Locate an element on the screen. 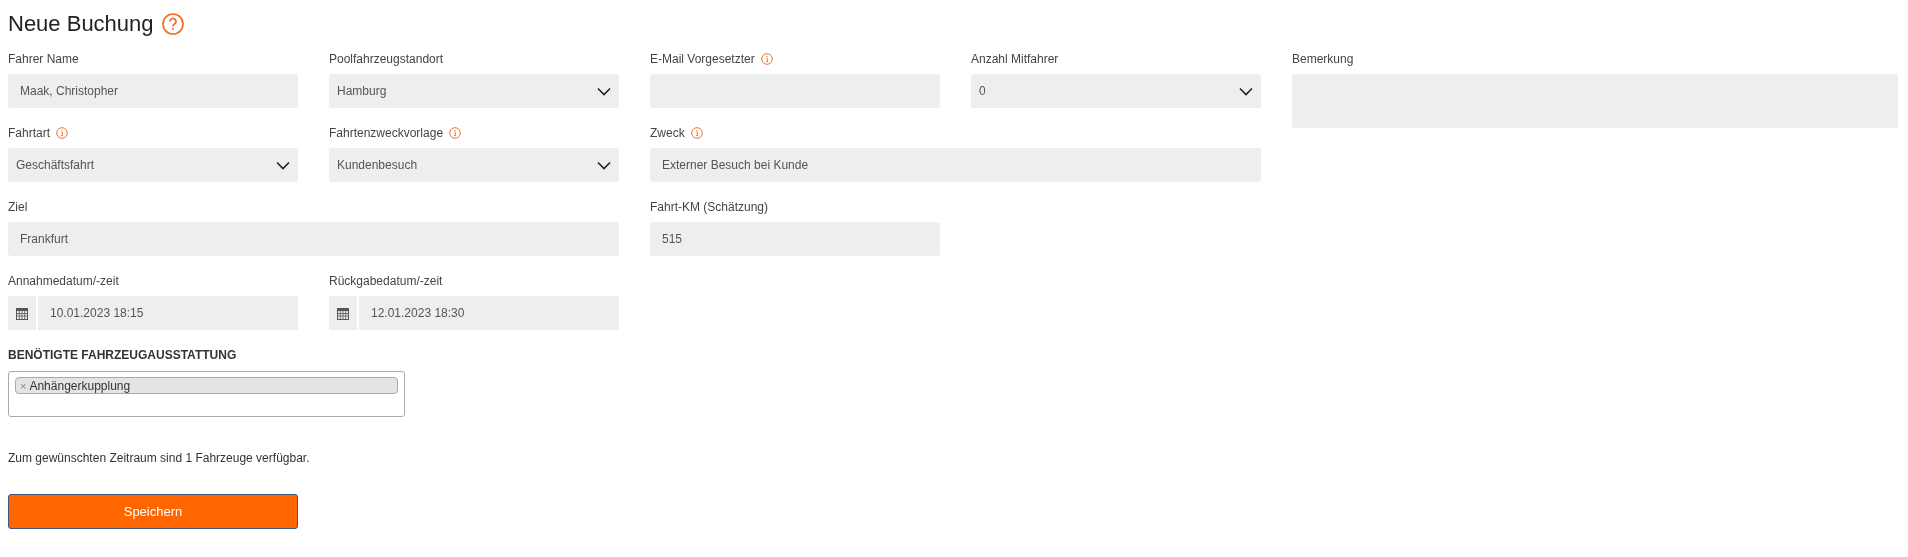  page-title: Neue Buchung is located at coordinates (81, 24).